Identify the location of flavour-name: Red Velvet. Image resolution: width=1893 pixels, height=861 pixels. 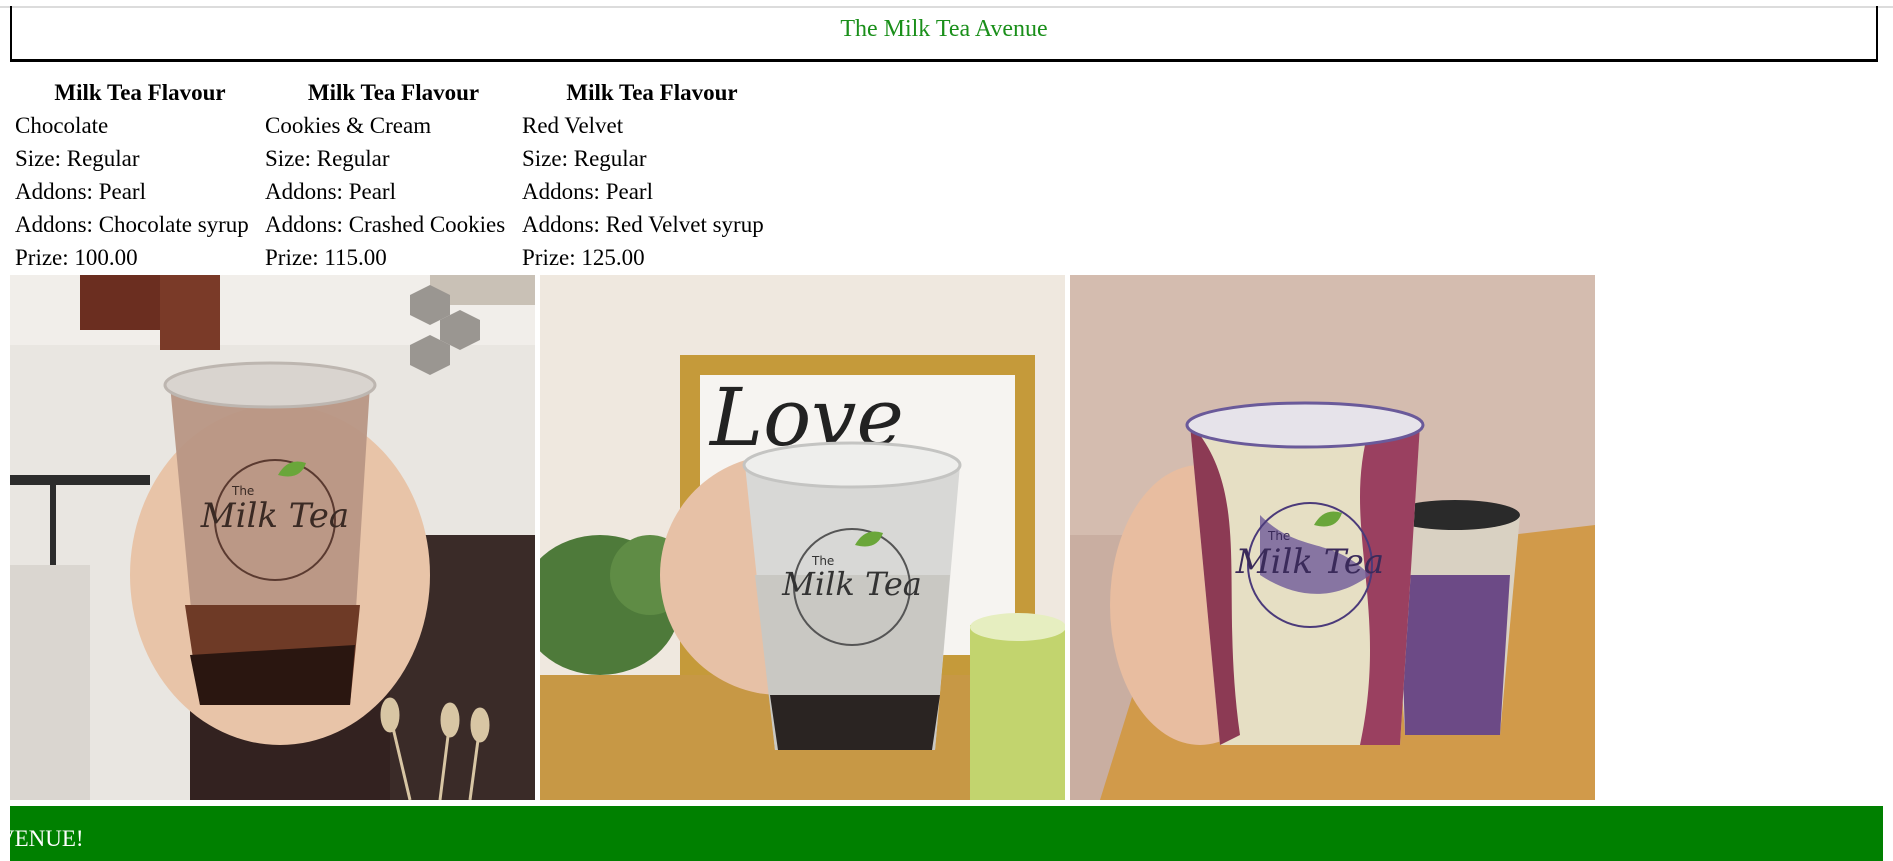
(573, 125).